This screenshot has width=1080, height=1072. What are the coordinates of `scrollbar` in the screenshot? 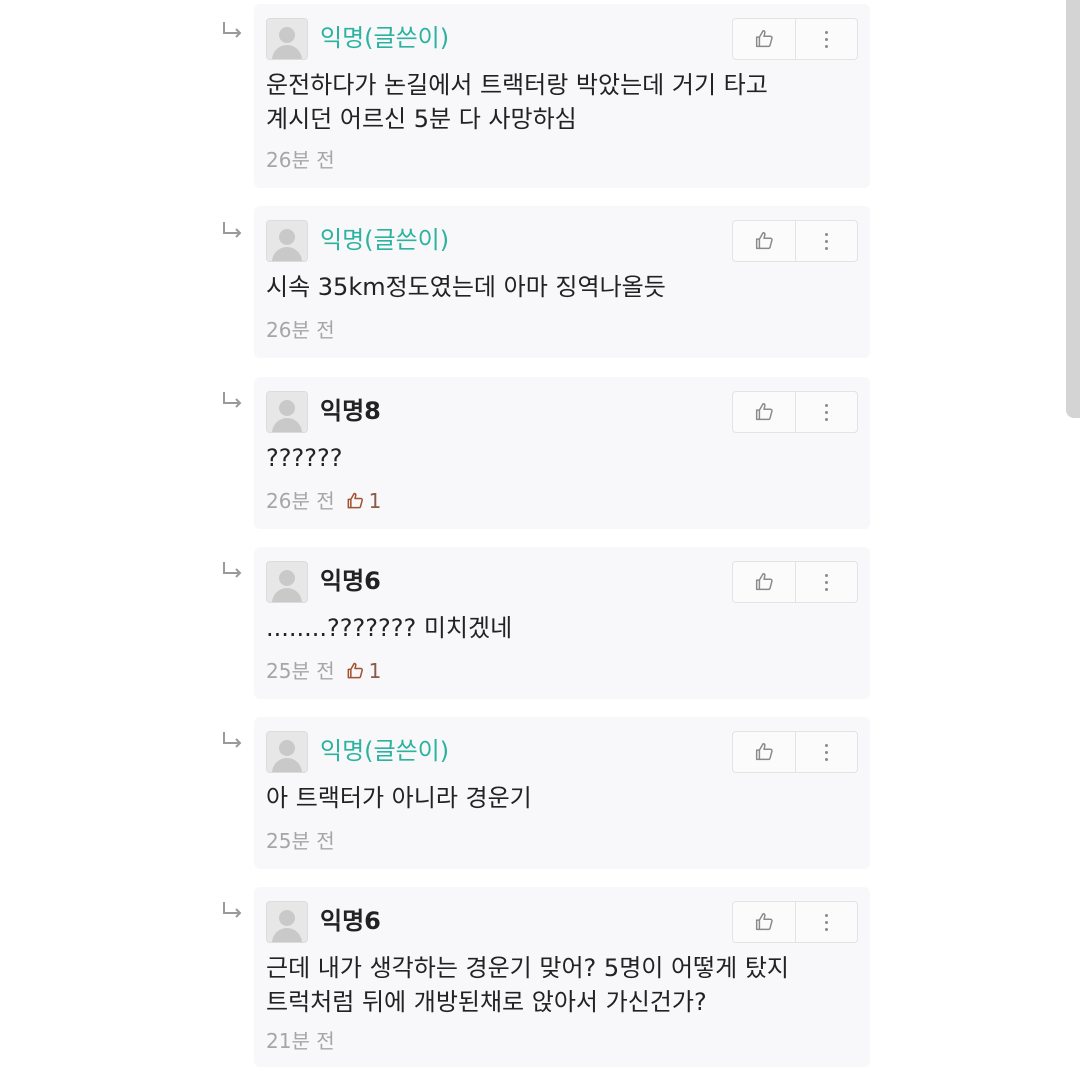 It's located at (1073, 209).